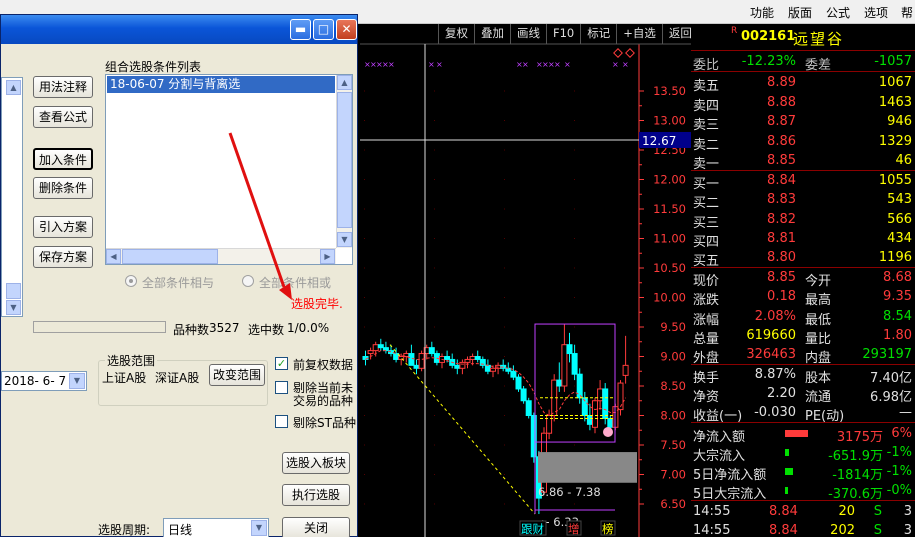 Image resolution: width=915 pixels, height=537 pixels. Describe the element at coordinates (781, 121) in the screenshot. I see `sell-price: 8.87` at that location.